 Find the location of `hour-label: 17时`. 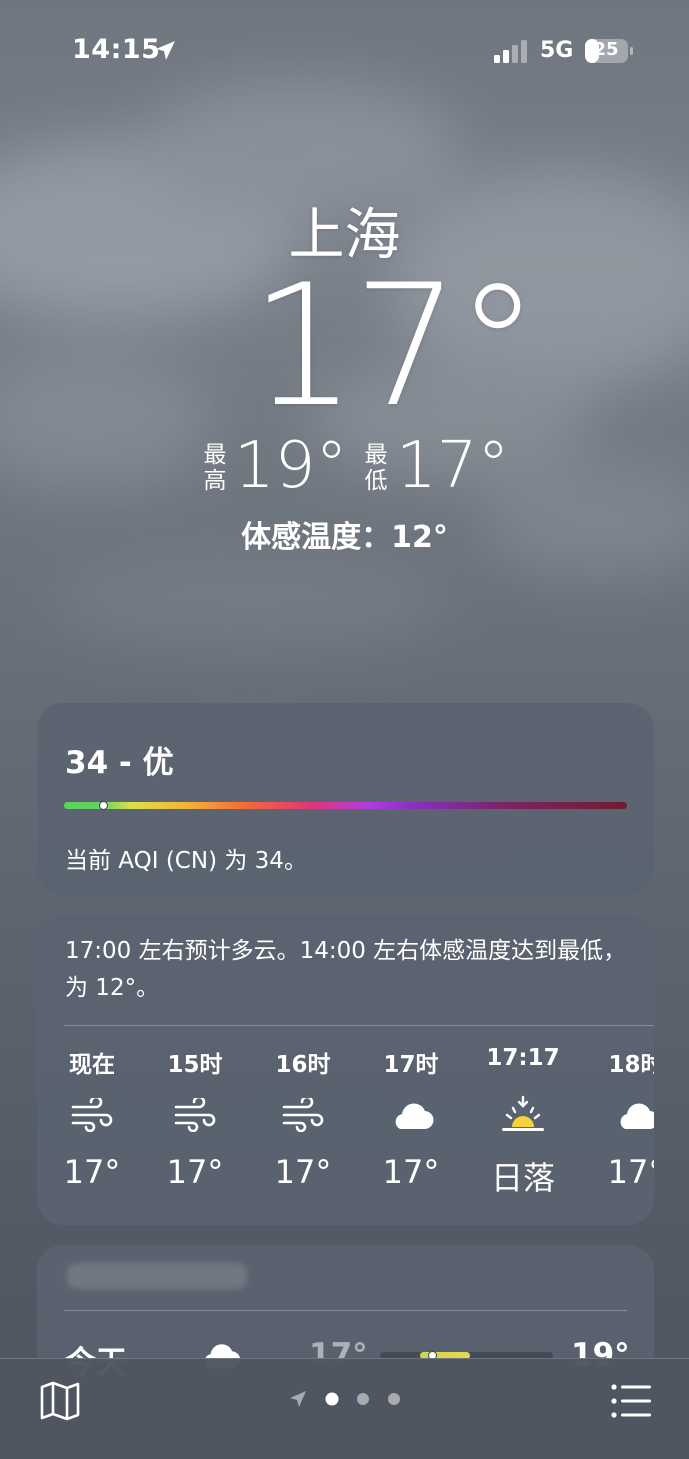

hour-label: 17时 is located at coordinates (411, 1065).